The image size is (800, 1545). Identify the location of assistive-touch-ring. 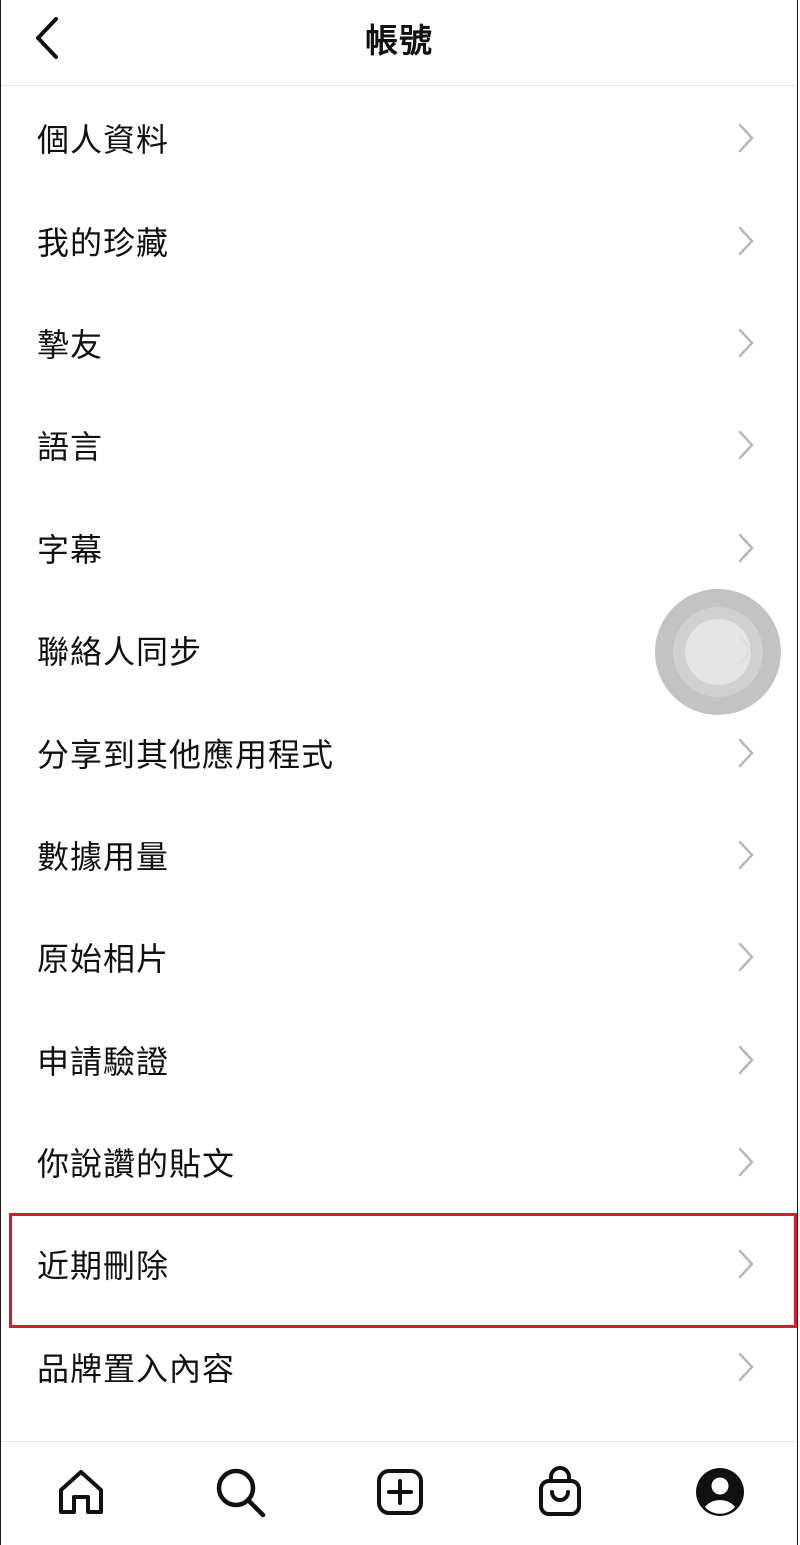
(718, 652).